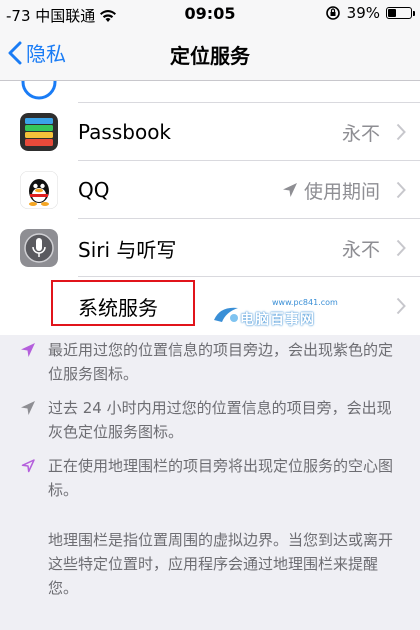 This screenshot has width=420, height=630. Describe the element at coordinates (28, 466) in the screenshot. I see `location-arrow-outline-icon` at that location.